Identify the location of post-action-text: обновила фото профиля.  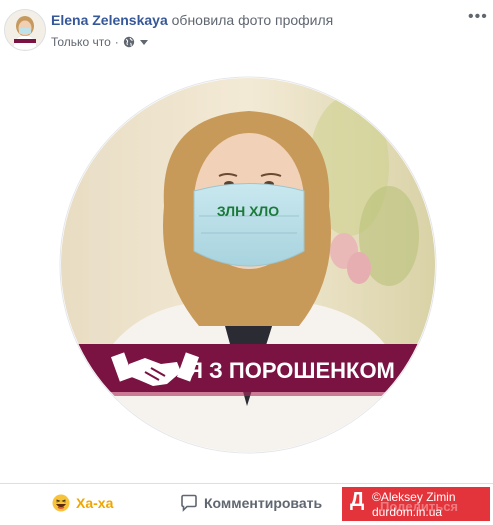
(252, 20).